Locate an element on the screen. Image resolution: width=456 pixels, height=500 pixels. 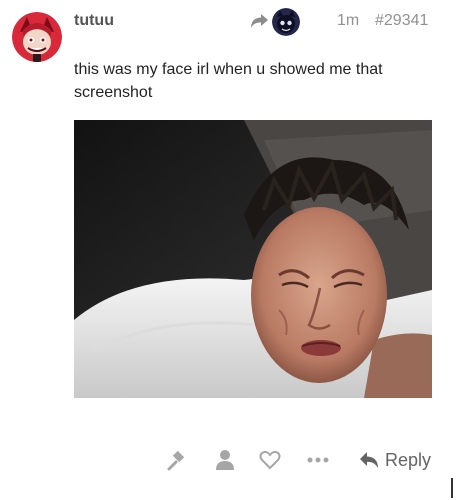
reply-label: Reply is located at coordinates (408, 459).